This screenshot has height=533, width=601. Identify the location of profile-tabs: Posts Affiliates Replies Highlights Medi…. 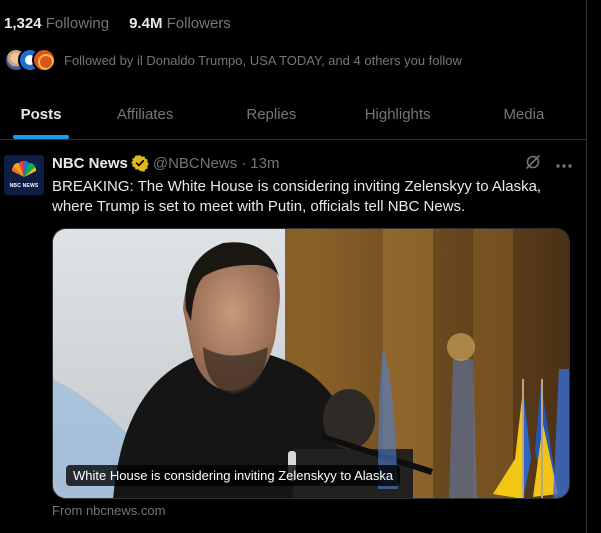
(293, 115).